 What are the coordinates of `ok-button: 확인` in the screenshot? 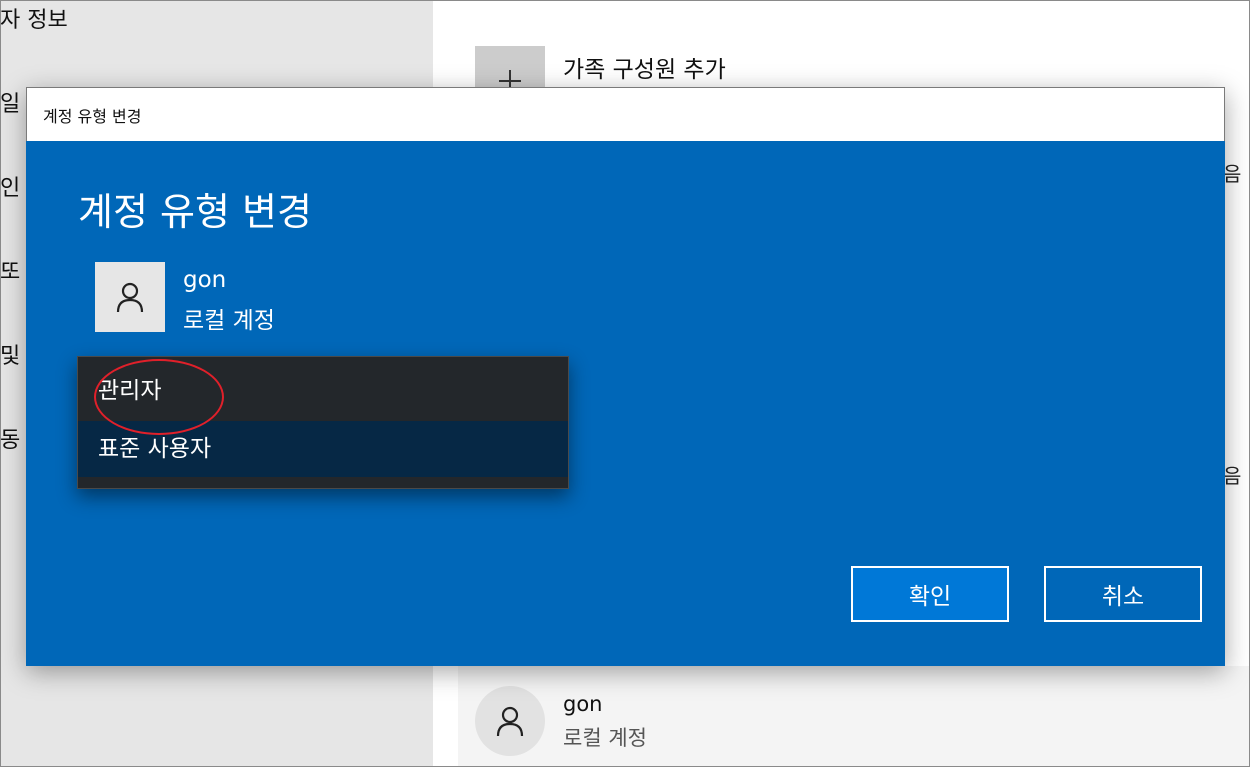 It's located at (930, 594).